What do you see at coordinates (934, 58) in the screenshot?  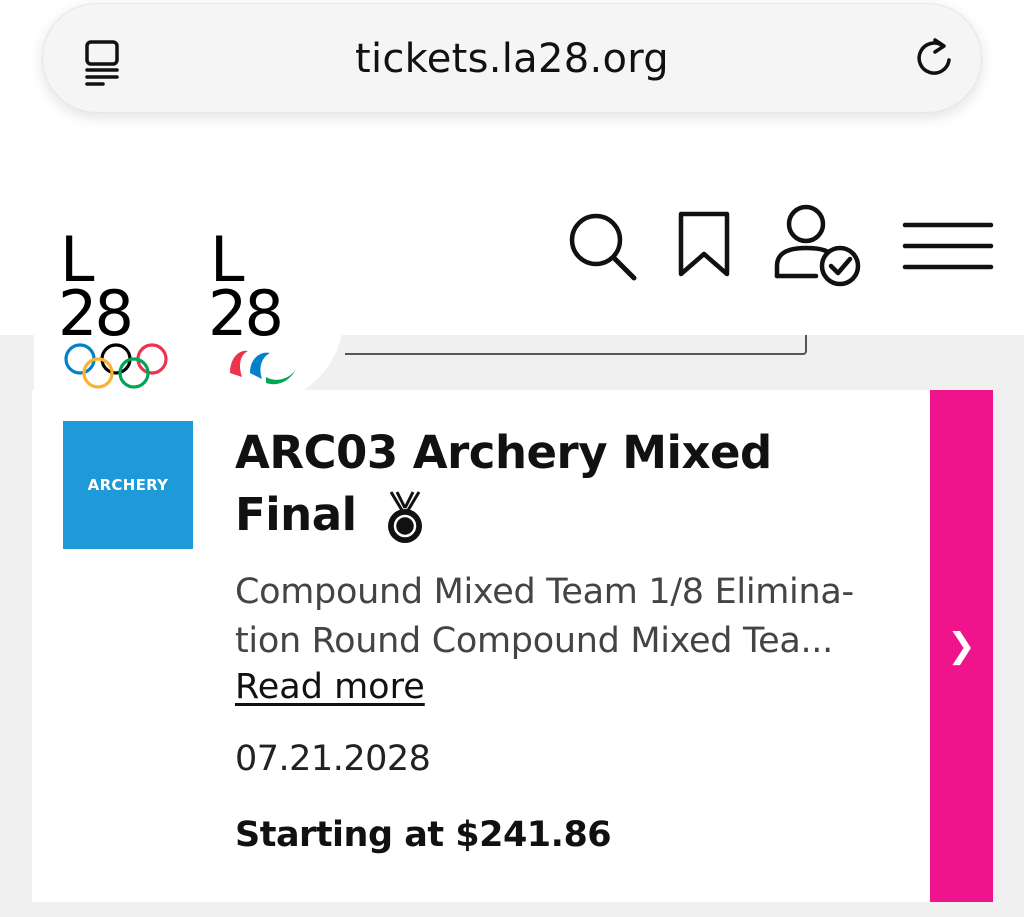 I see `reload-icon` at bounding box center [934, 58].